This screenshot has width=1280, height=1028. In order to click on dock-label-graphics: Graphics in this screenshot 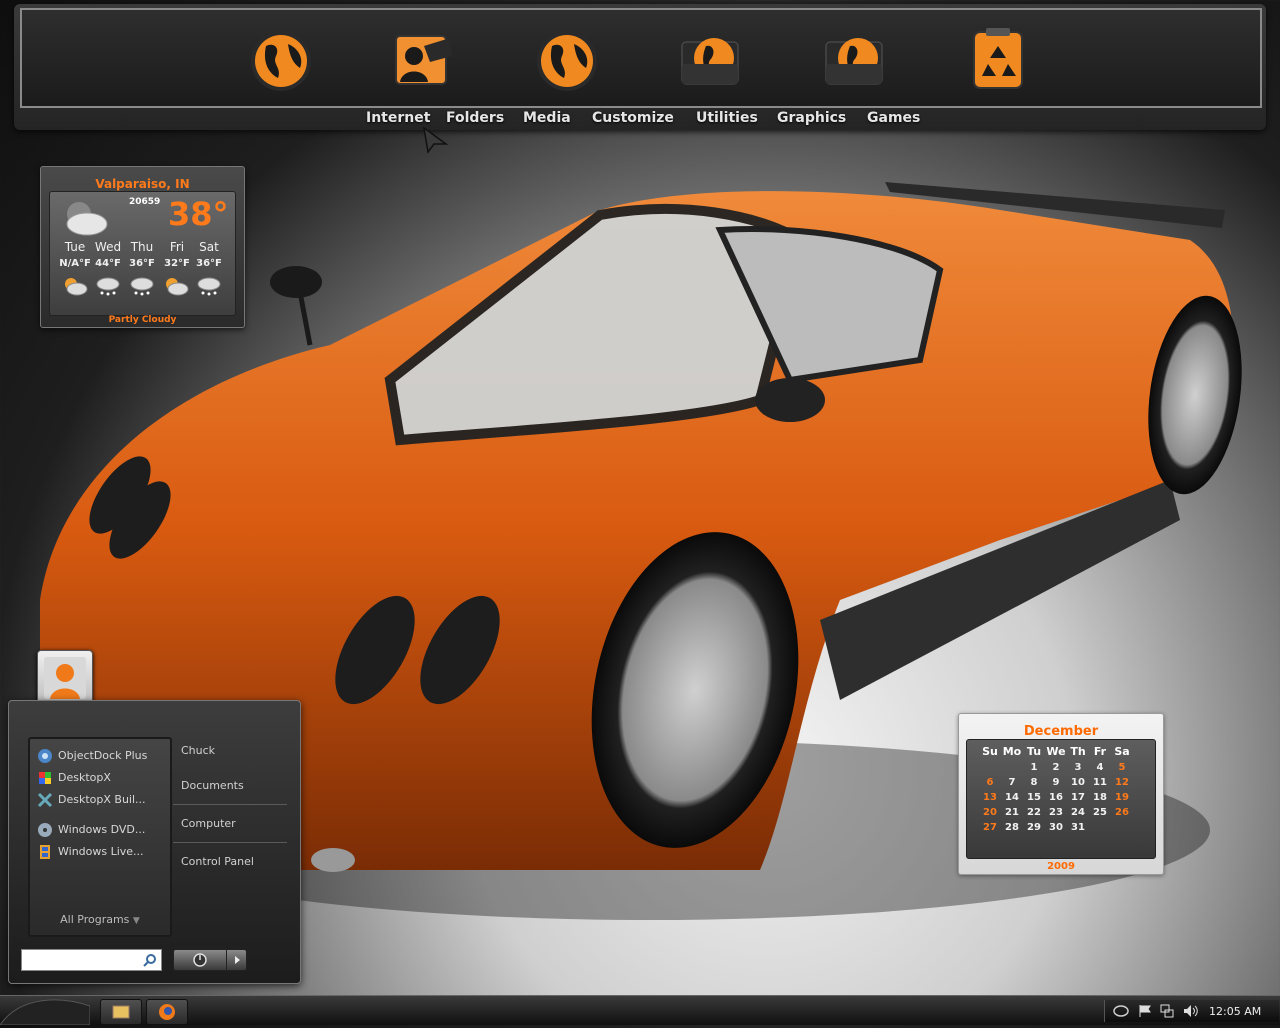, I will do `click(811, 118)`.